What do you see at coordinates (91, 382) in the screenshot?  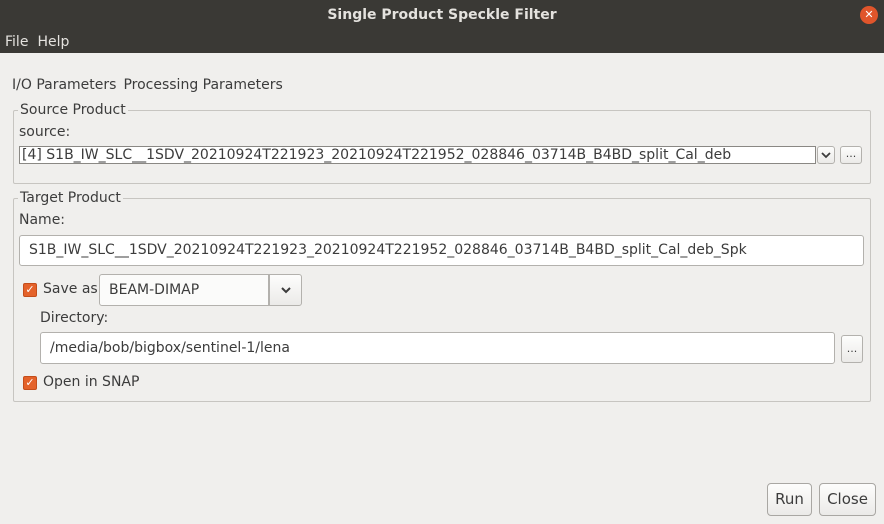 I see `open-in-snap-label: Open in SNAP` at bounding box center [91, 382].